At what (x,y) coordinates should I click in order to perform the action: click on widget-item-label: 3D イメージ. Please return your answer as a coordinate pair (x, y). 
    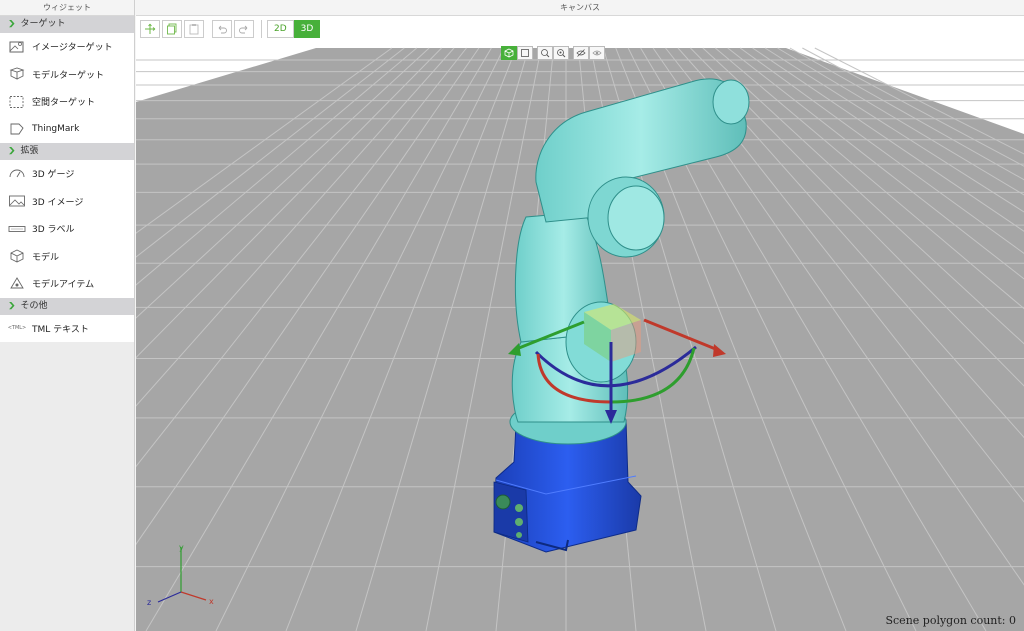
    Looking at the image, I should click on (58, 202).